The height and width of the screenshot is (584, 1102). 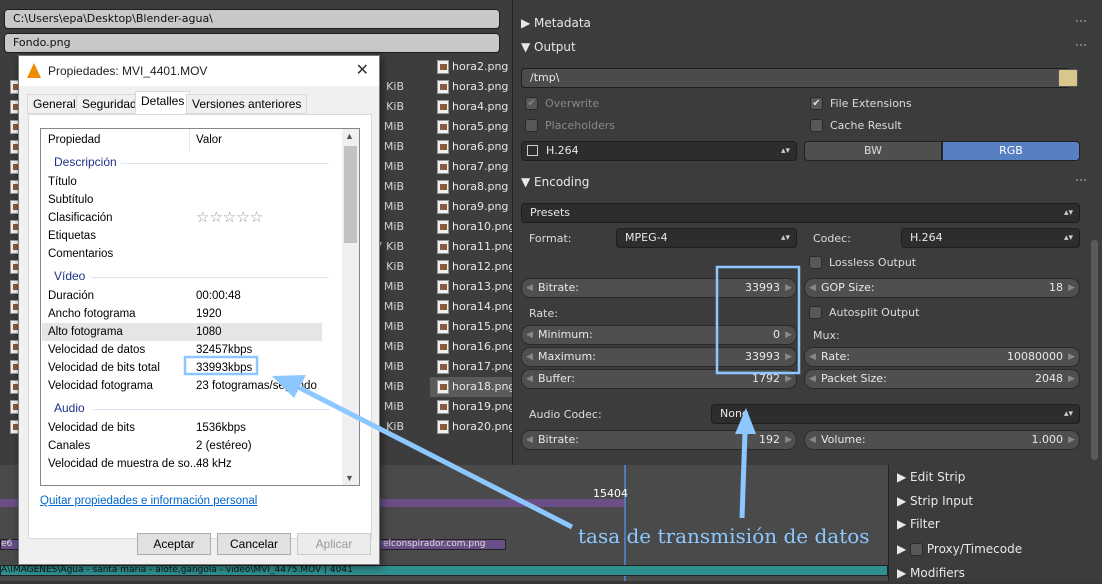 What do you see at coordinates (816, 103) in the screenshot?
I see `file-extensions-checkbox: ✔` at bounding box center [816, 103].